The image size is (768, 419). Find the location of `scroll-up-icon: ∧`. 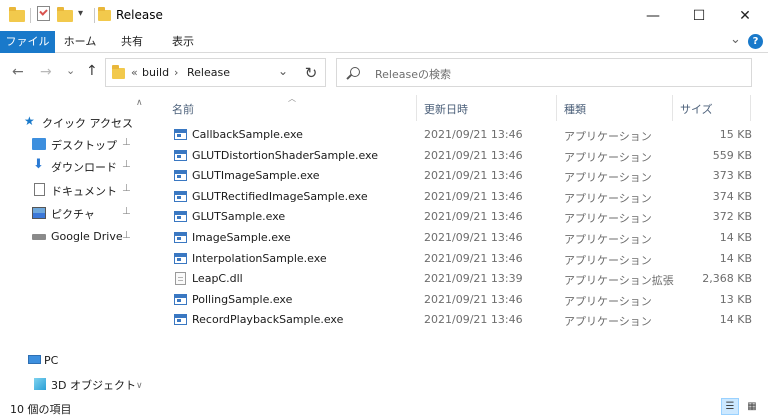

scroll-up-icon: ∧ is located at coordinates (139, 103).